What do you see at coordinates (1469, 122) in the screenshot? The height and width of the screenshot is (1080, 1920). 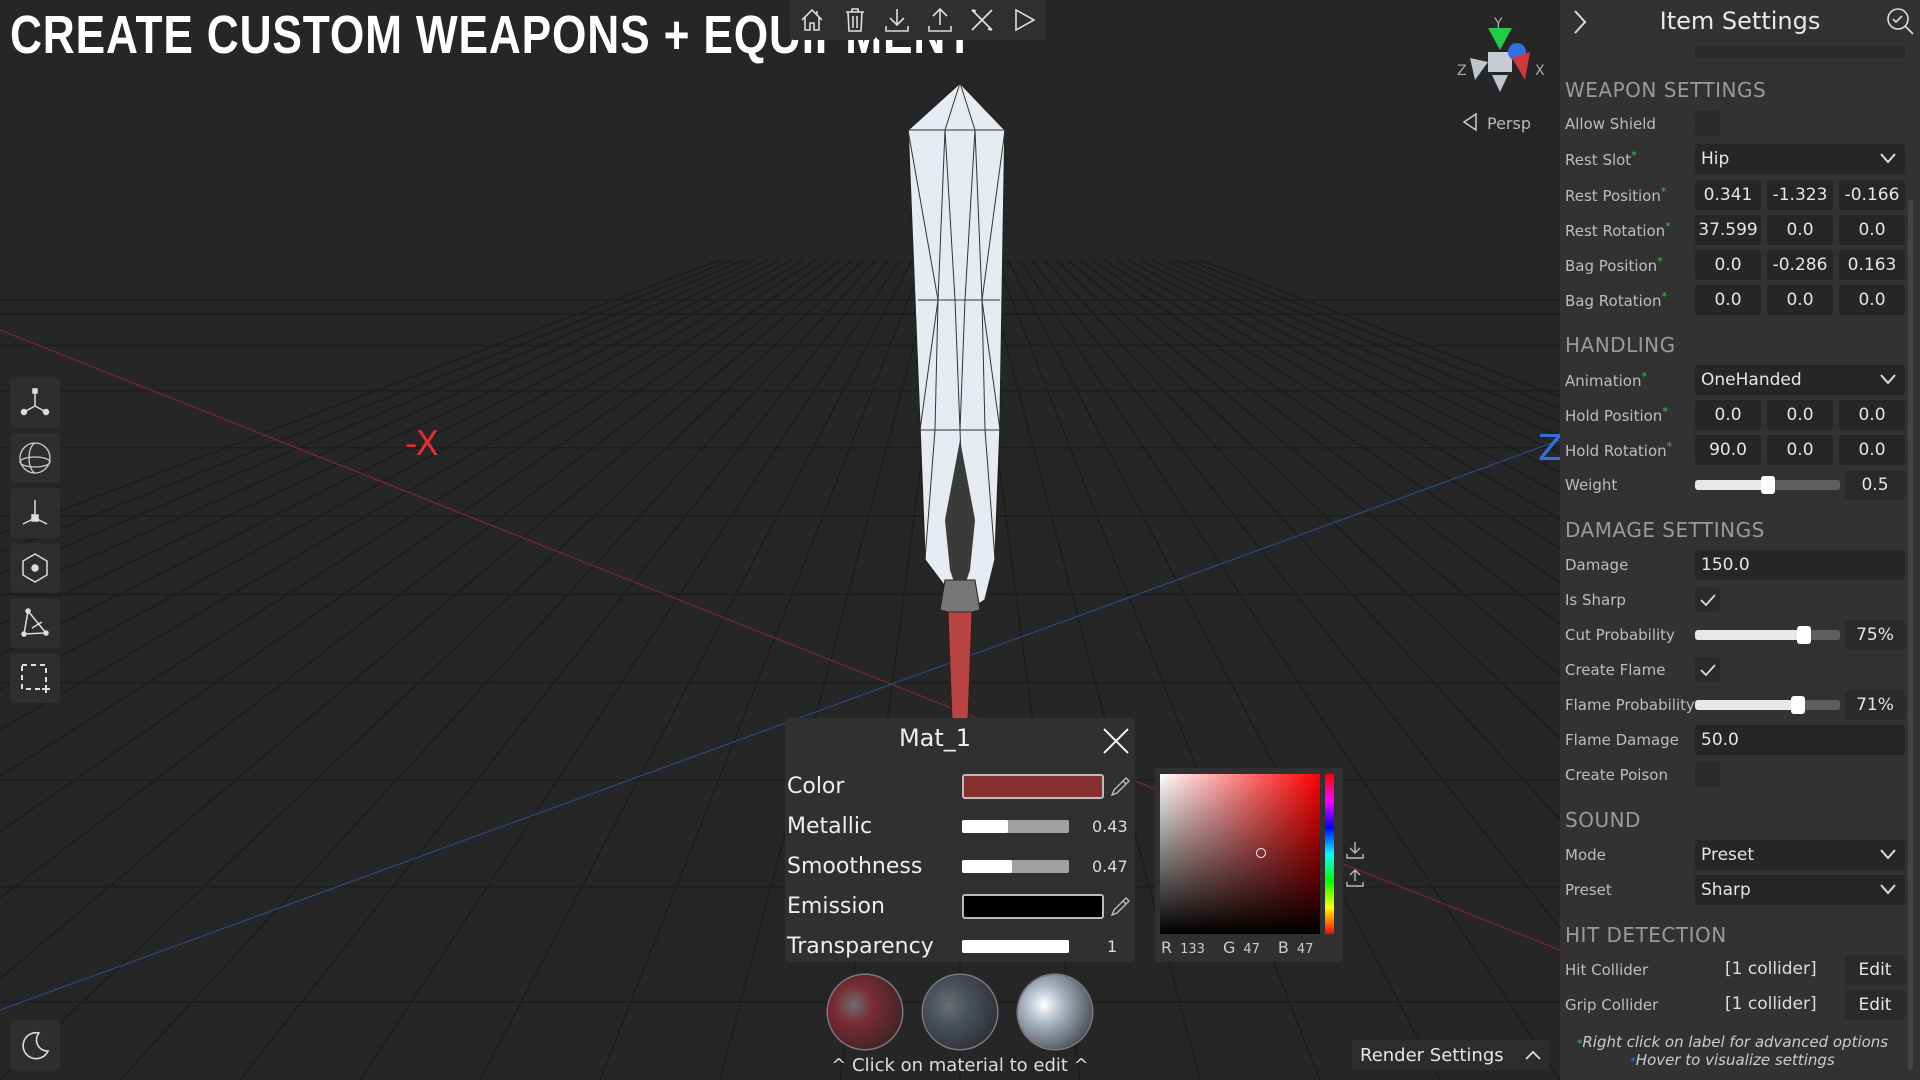 I see `projection-toggle-icon` at bounding box center [1469, 122].